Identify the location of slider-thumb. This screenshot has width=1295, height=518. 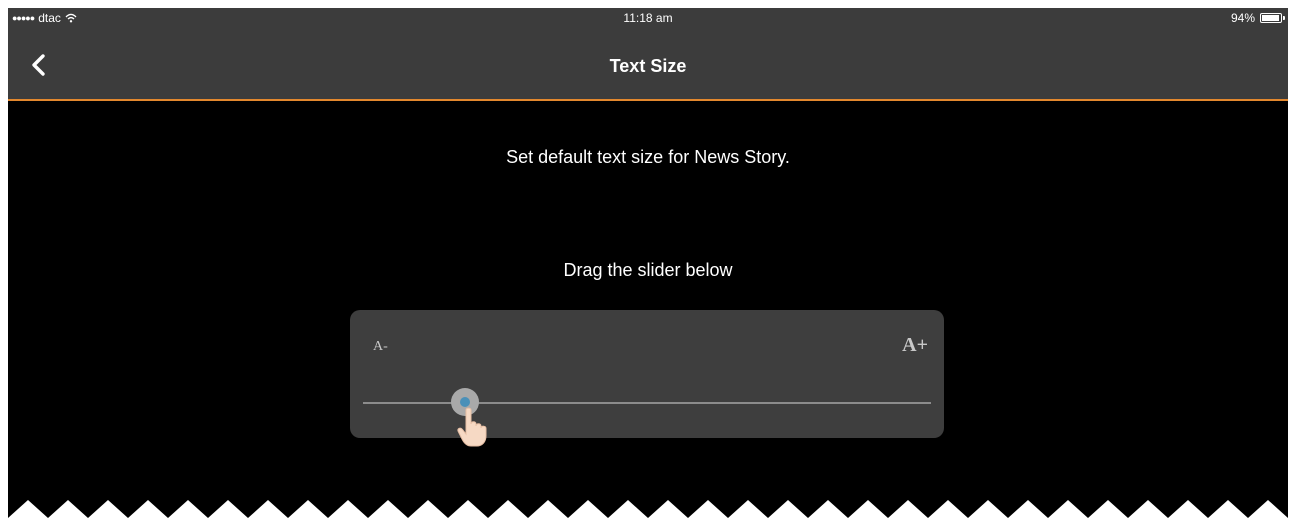
(465, 402).